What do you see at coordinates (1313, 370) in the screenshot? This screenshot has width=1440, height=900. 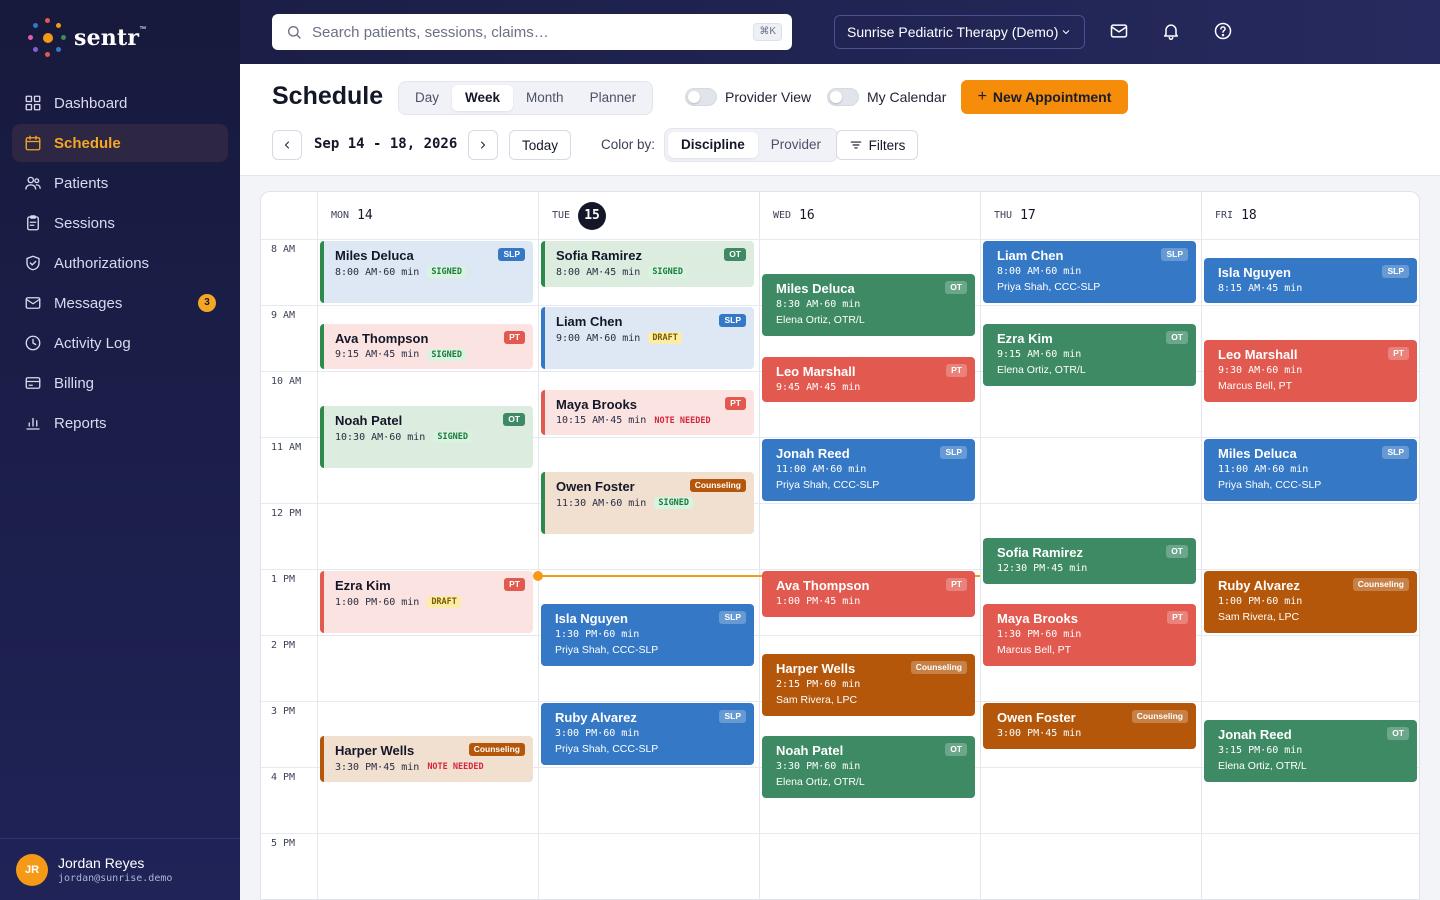 I see `appointment-time: 9:30 AM · 60 min` at bounding box center [1313, 370].